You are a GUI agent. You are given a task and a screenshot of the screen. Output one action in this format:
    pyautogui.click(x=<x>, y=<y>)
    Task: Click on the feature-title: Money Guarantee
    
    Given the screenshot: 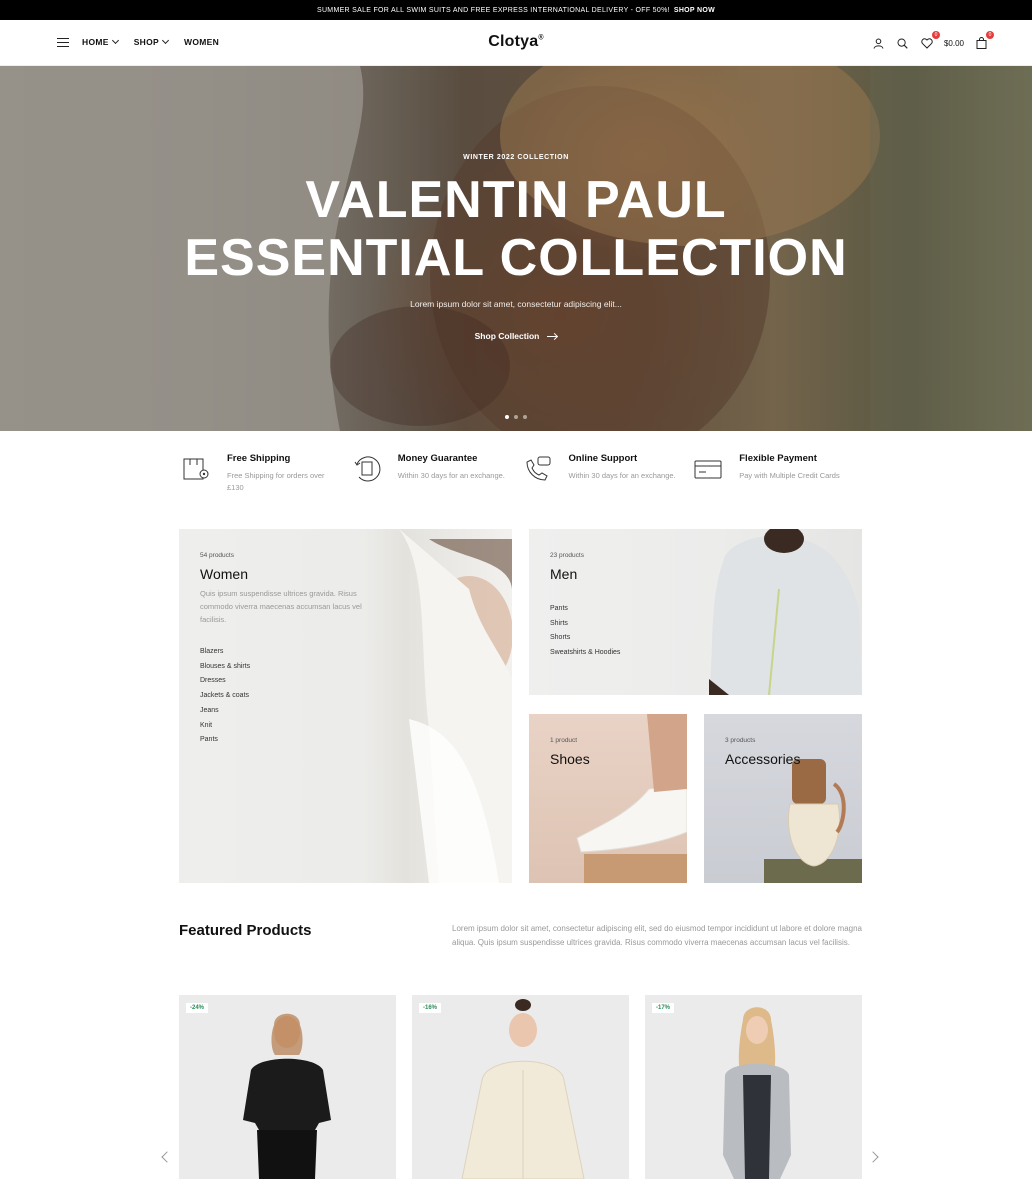 What is the action you would take?
    pyautogui.click(x=437, y=458)
    